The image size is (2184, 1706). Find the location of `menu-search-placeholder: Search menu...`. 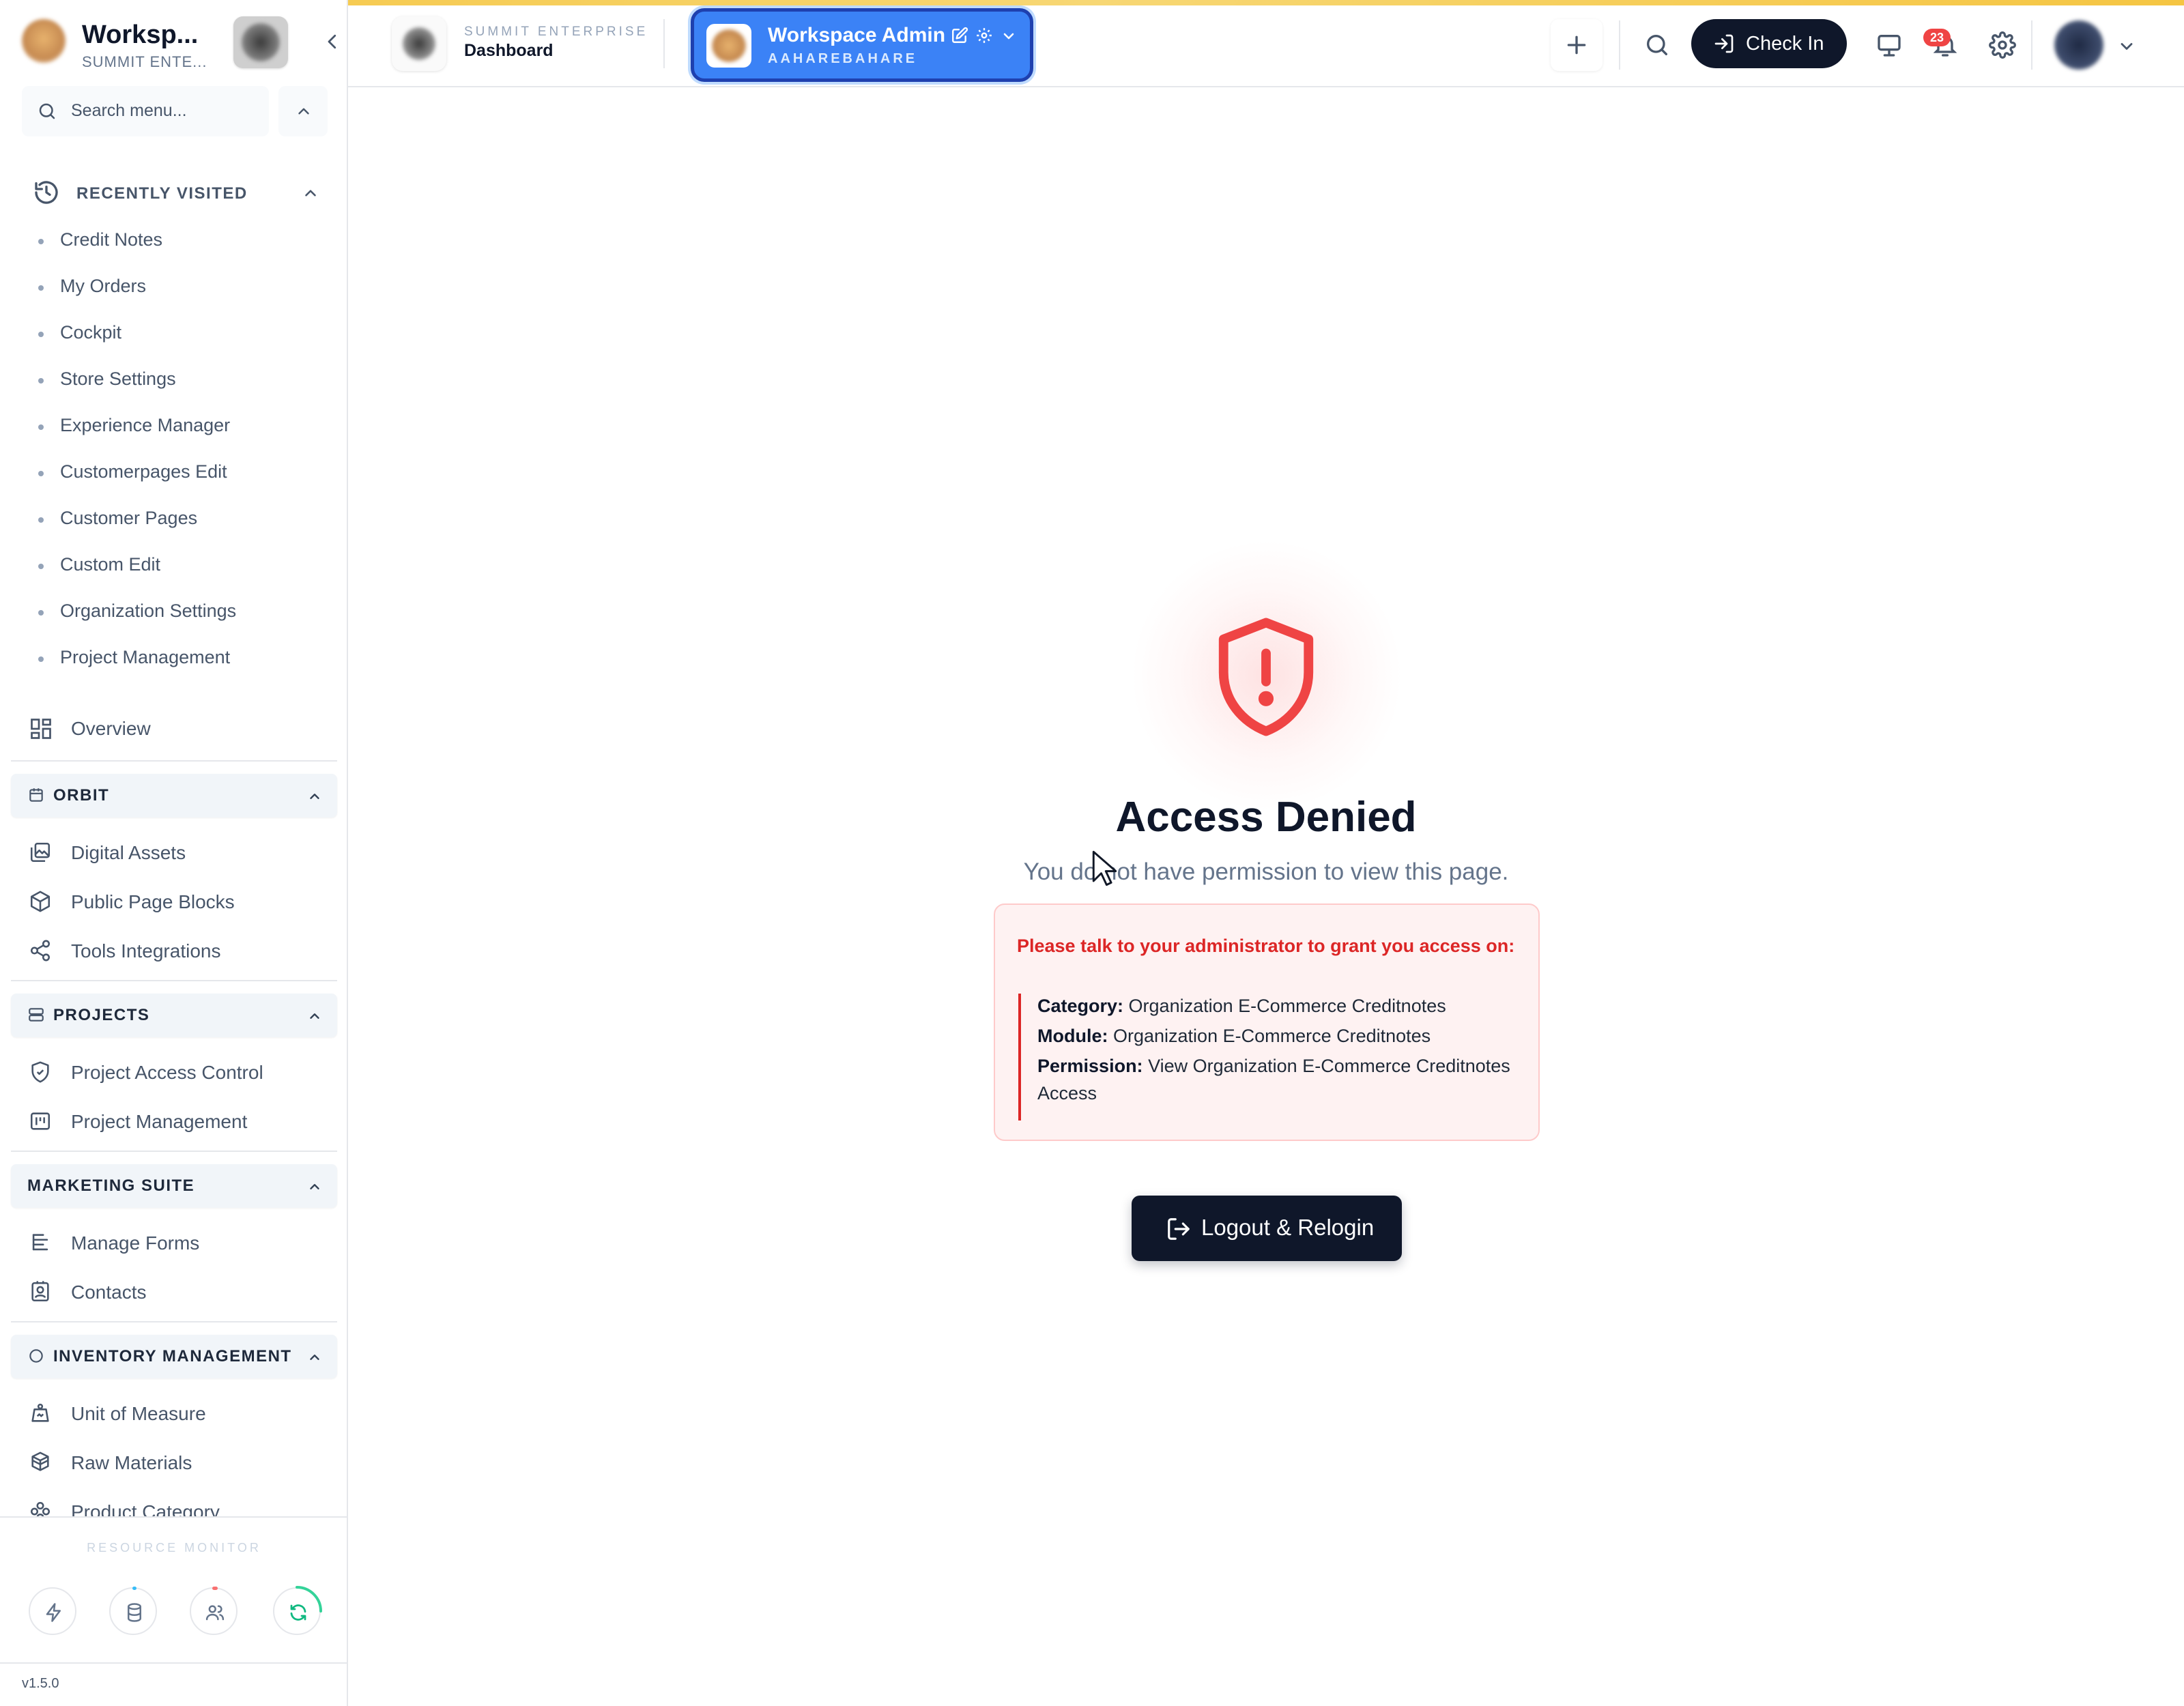

menu-search-placeholder: Search menu... is located at coordinates (129, 111).